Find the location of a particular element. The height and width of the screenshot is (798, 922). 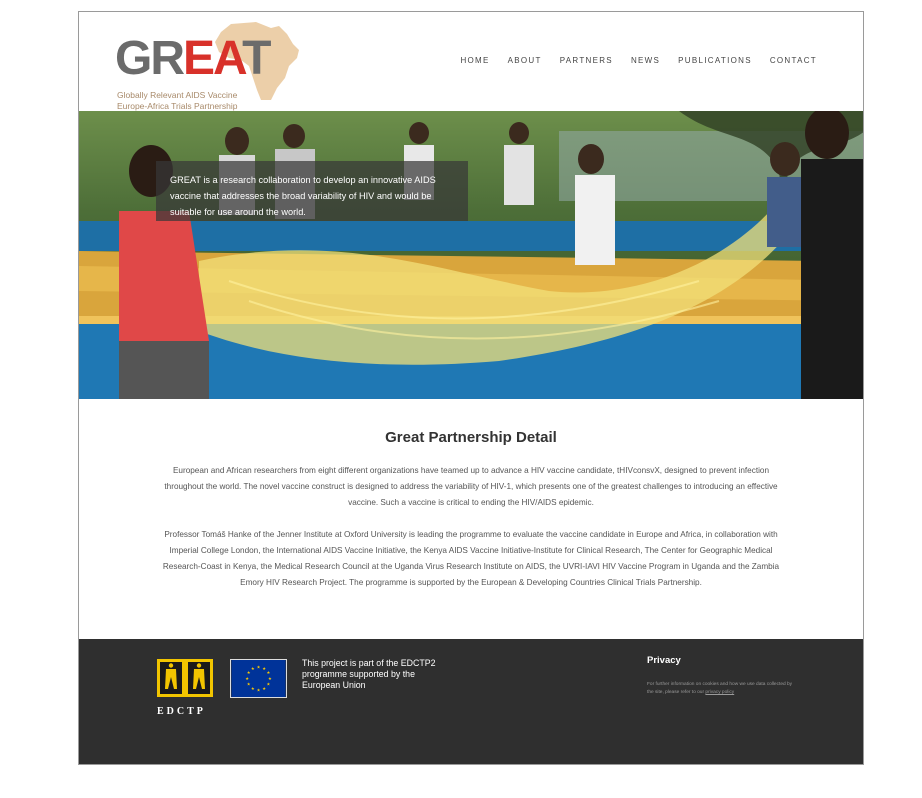

logo-text-ea: EA is located at coordinates (213, 58).